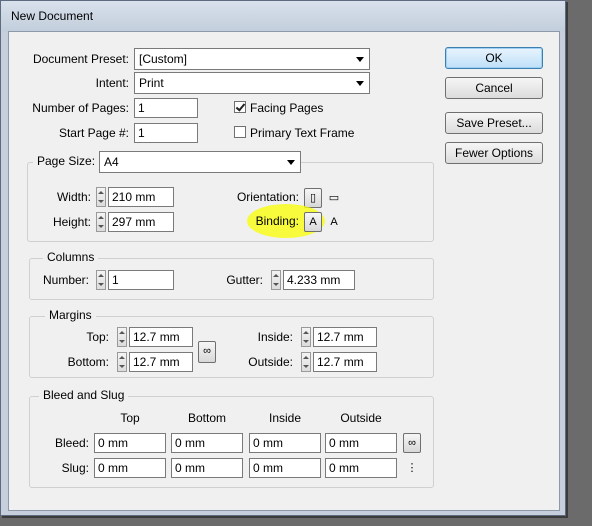 Image resolution: width=592 pixels, height=526 pixels. Describe the element at coordinates (319, 280) in the screenshot. I see `gutter-input: 4.233 mm` at that location.